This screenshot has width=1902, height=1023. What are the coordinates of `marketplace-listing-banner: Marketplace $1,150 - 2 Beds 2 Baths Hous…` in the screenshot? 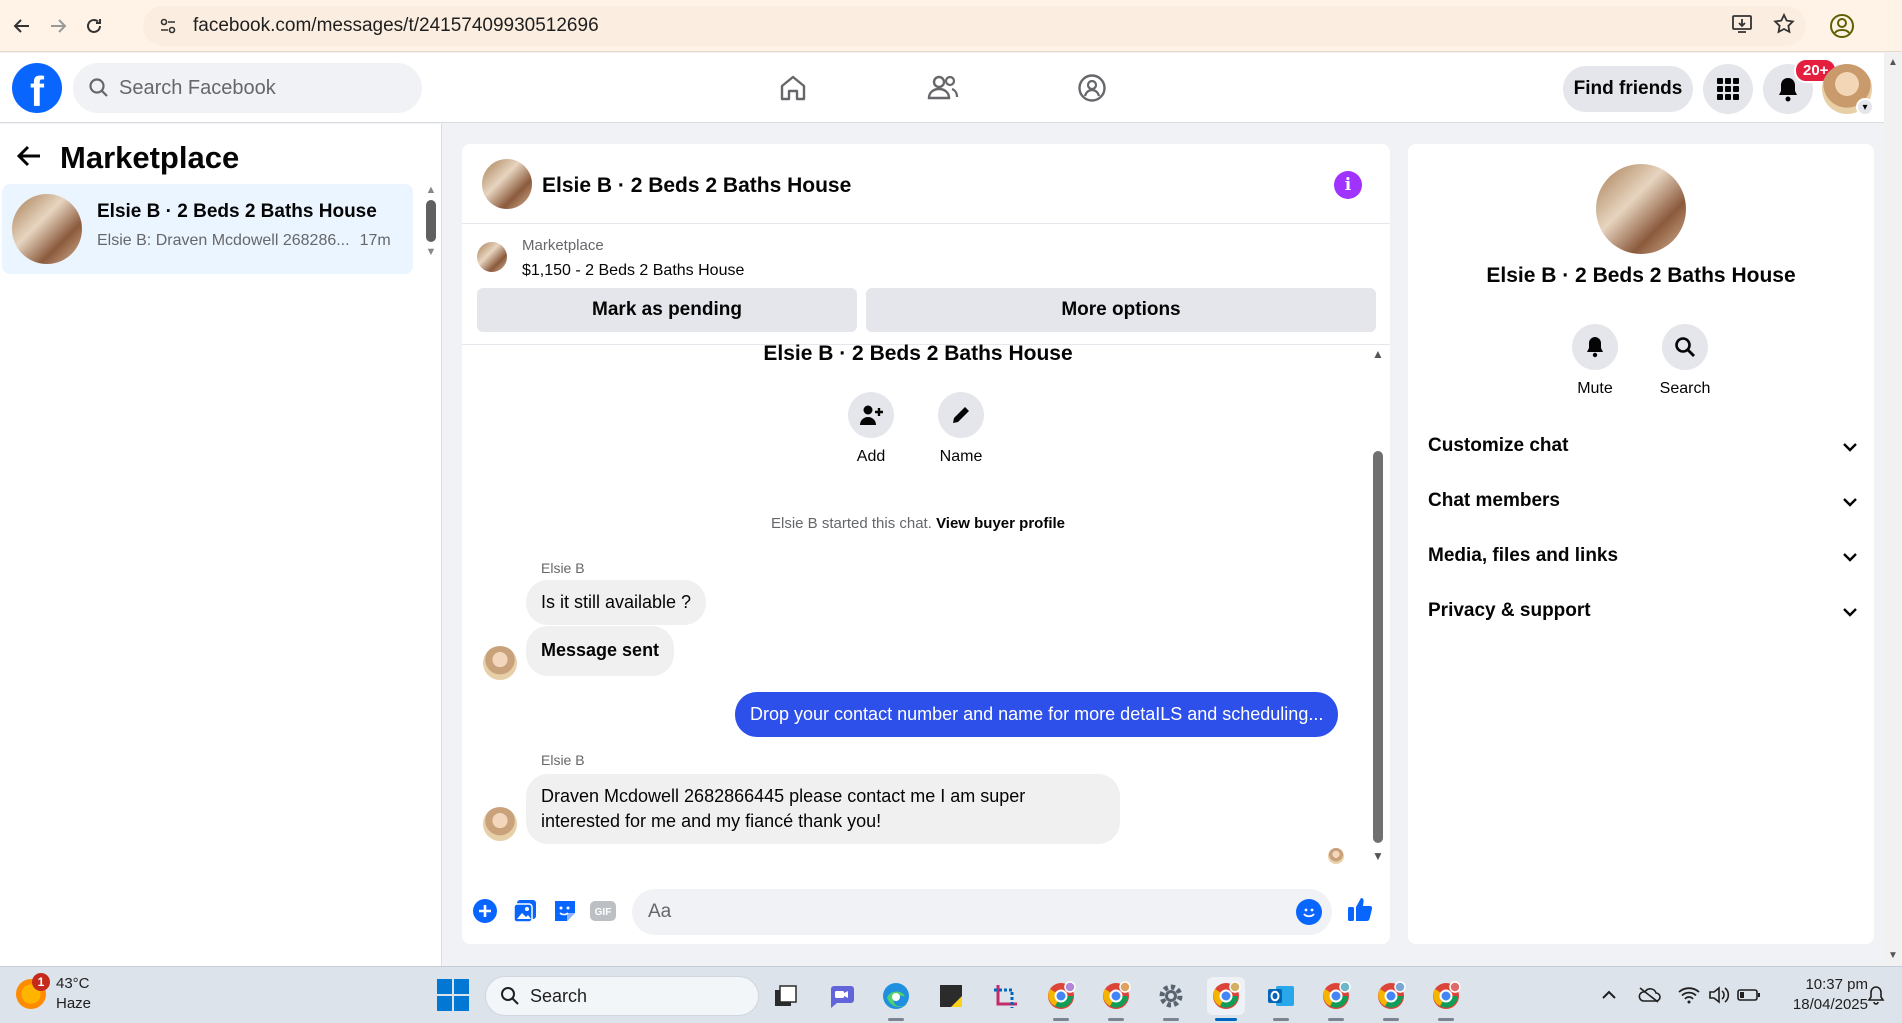 It's located at (926, 256).